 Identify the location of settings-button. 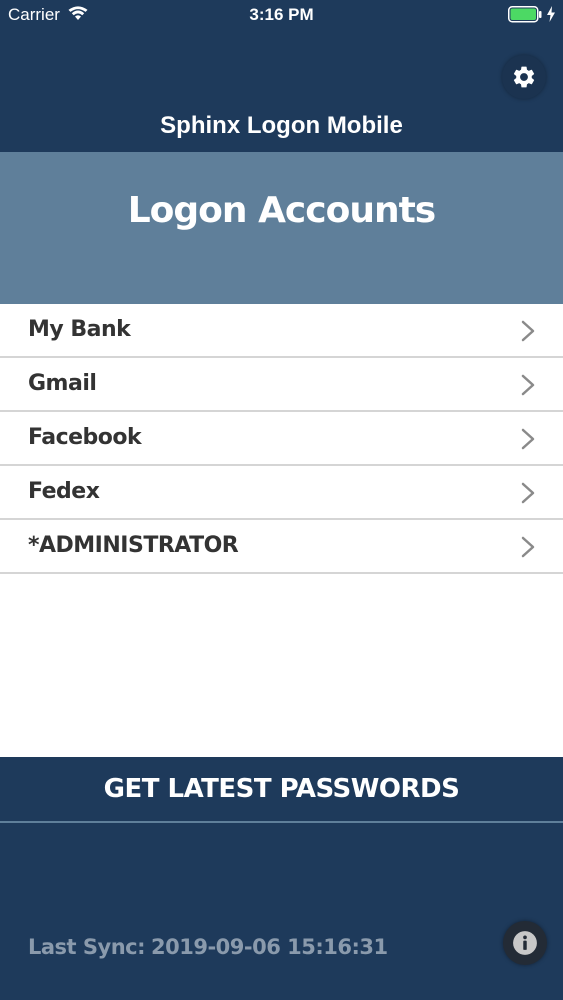
(524, 77).